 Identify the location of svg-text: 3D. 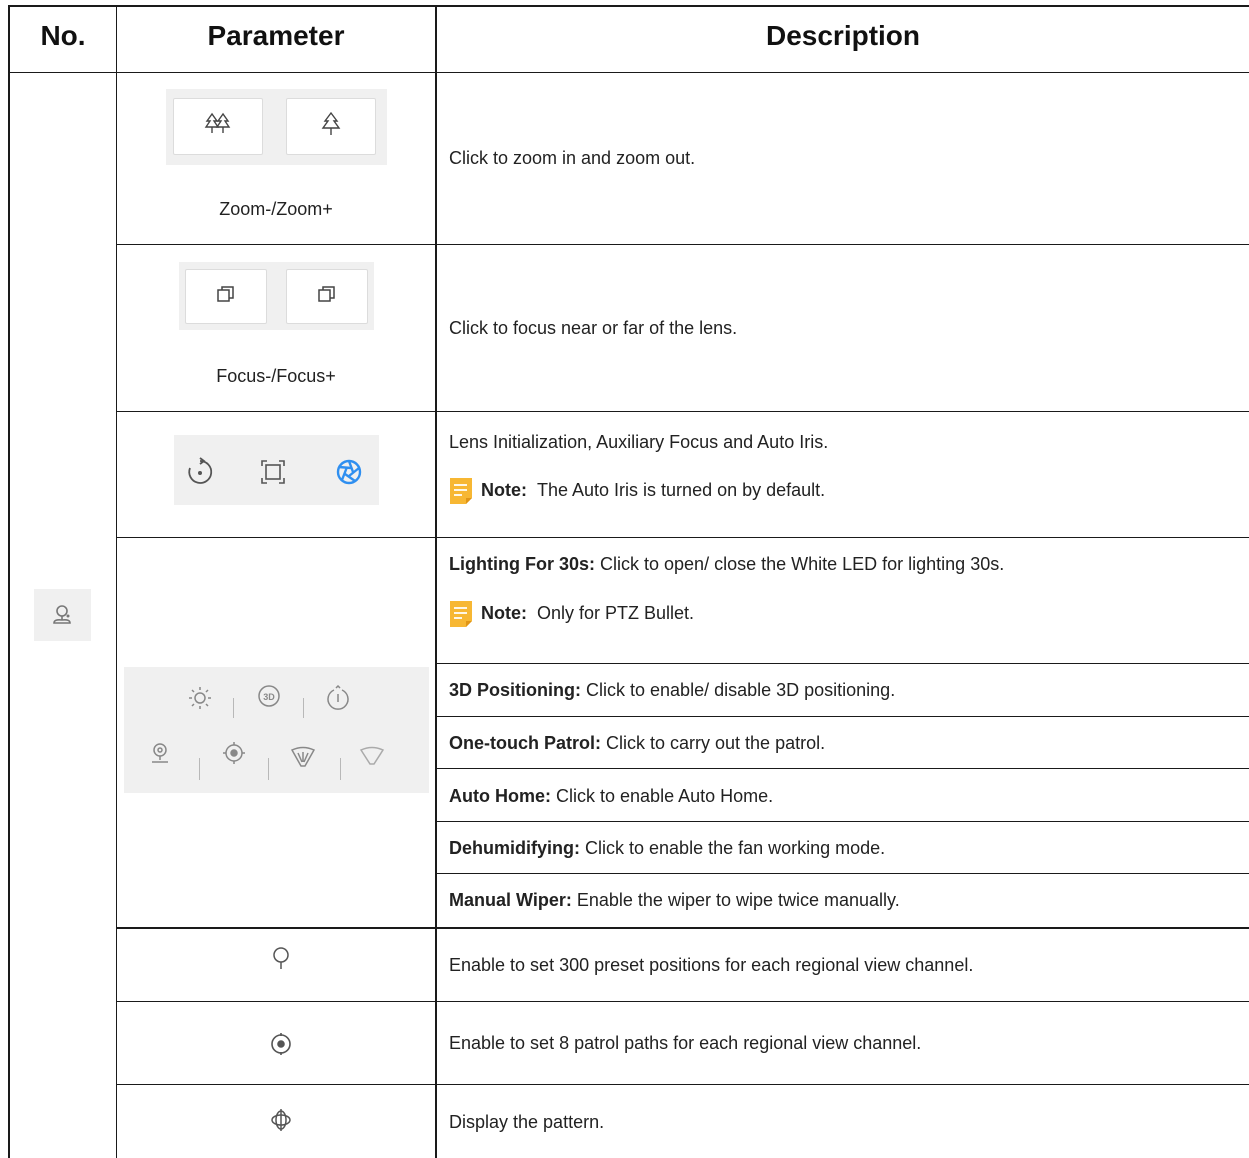
(269, 697).